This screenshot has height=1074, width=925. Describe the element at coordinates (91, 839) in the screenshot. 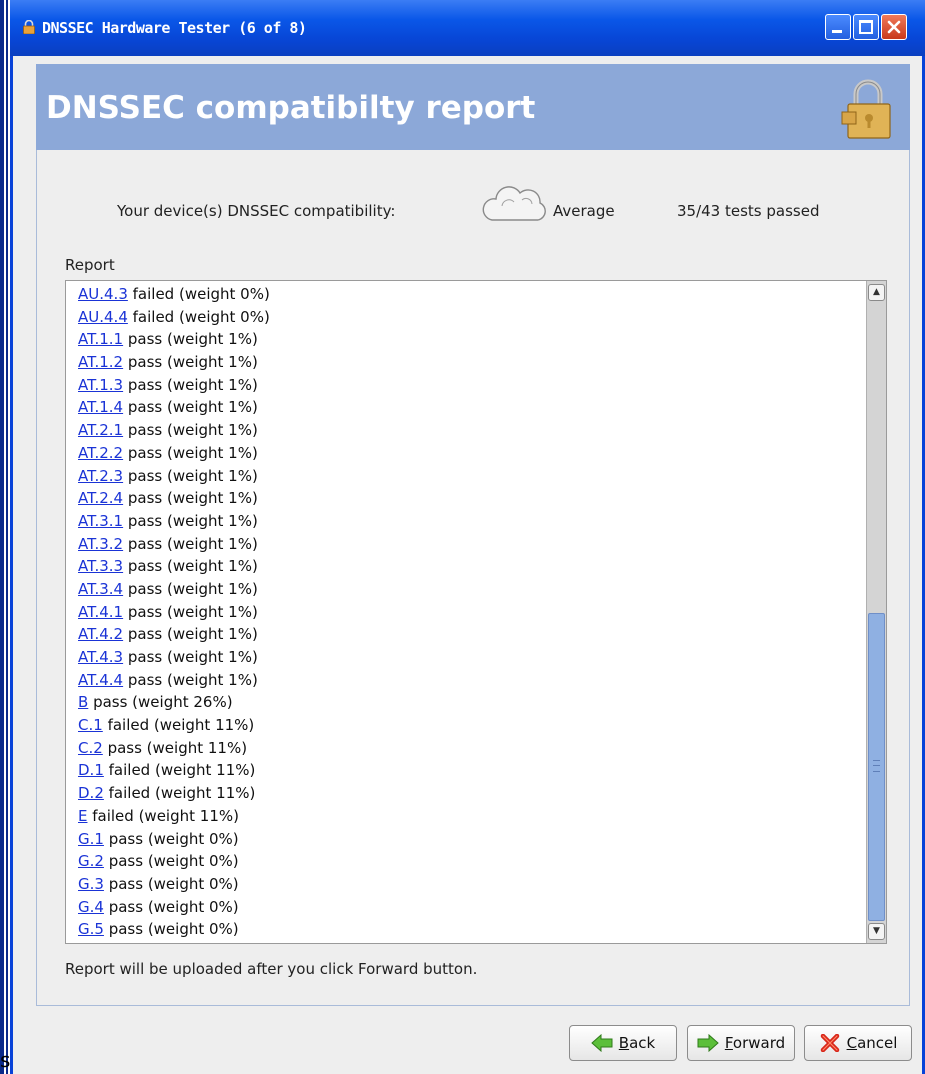

I see `test-link: G.1` at that location.